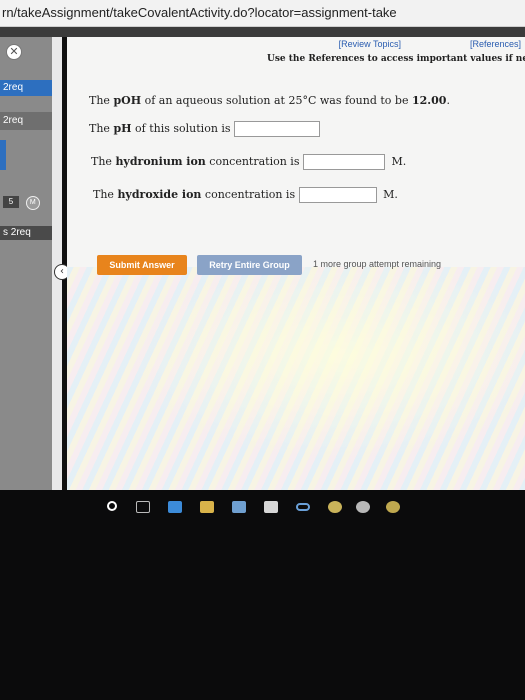  What do you see at coordinates (26, 121) in the screenshot?
I see `sidebar-item-2: 2req` at bounding box center [26, 121].